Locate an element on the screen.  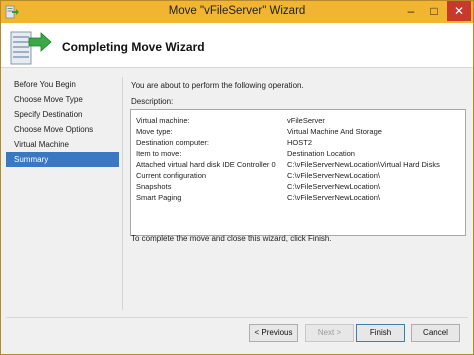
row-value: vFileServer is located at coordinates (306, 120).